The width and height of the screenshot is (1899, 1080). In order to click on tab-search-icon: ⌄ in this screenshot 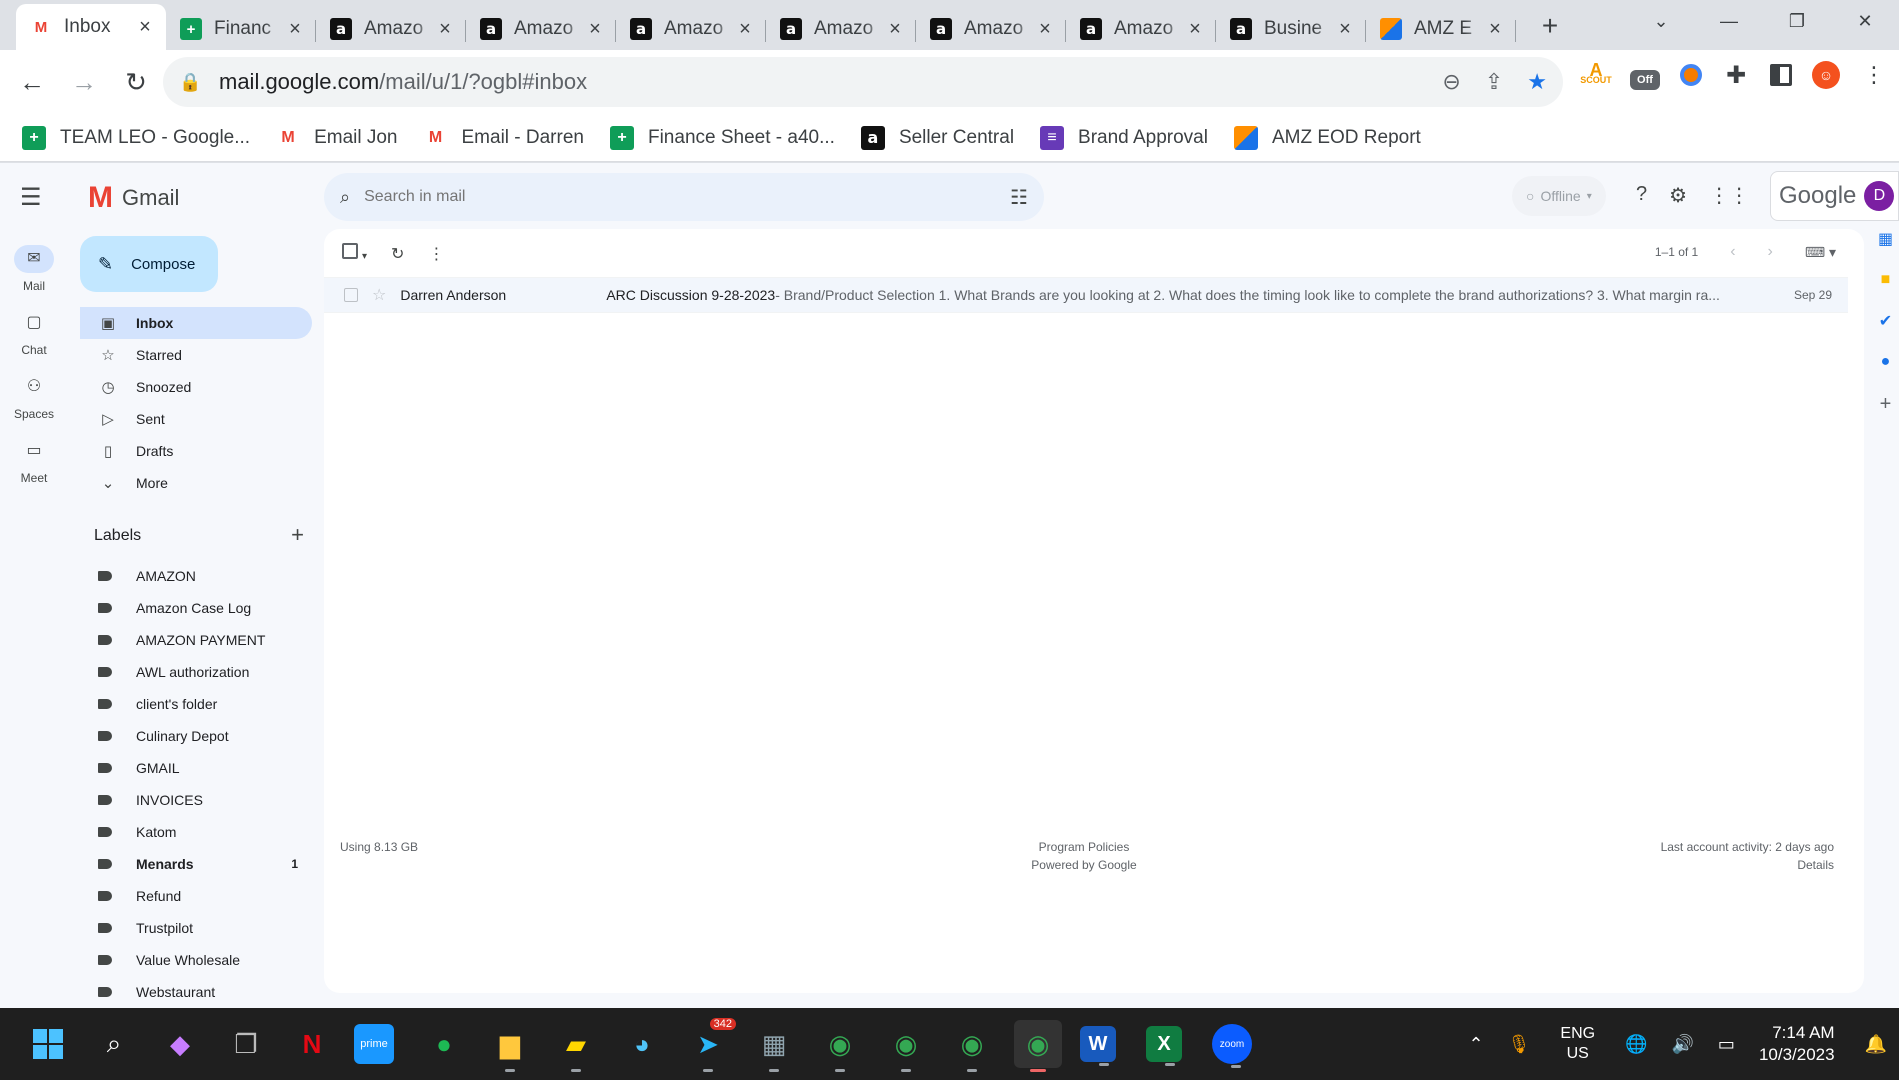, I will do `click(1661, 21)`.